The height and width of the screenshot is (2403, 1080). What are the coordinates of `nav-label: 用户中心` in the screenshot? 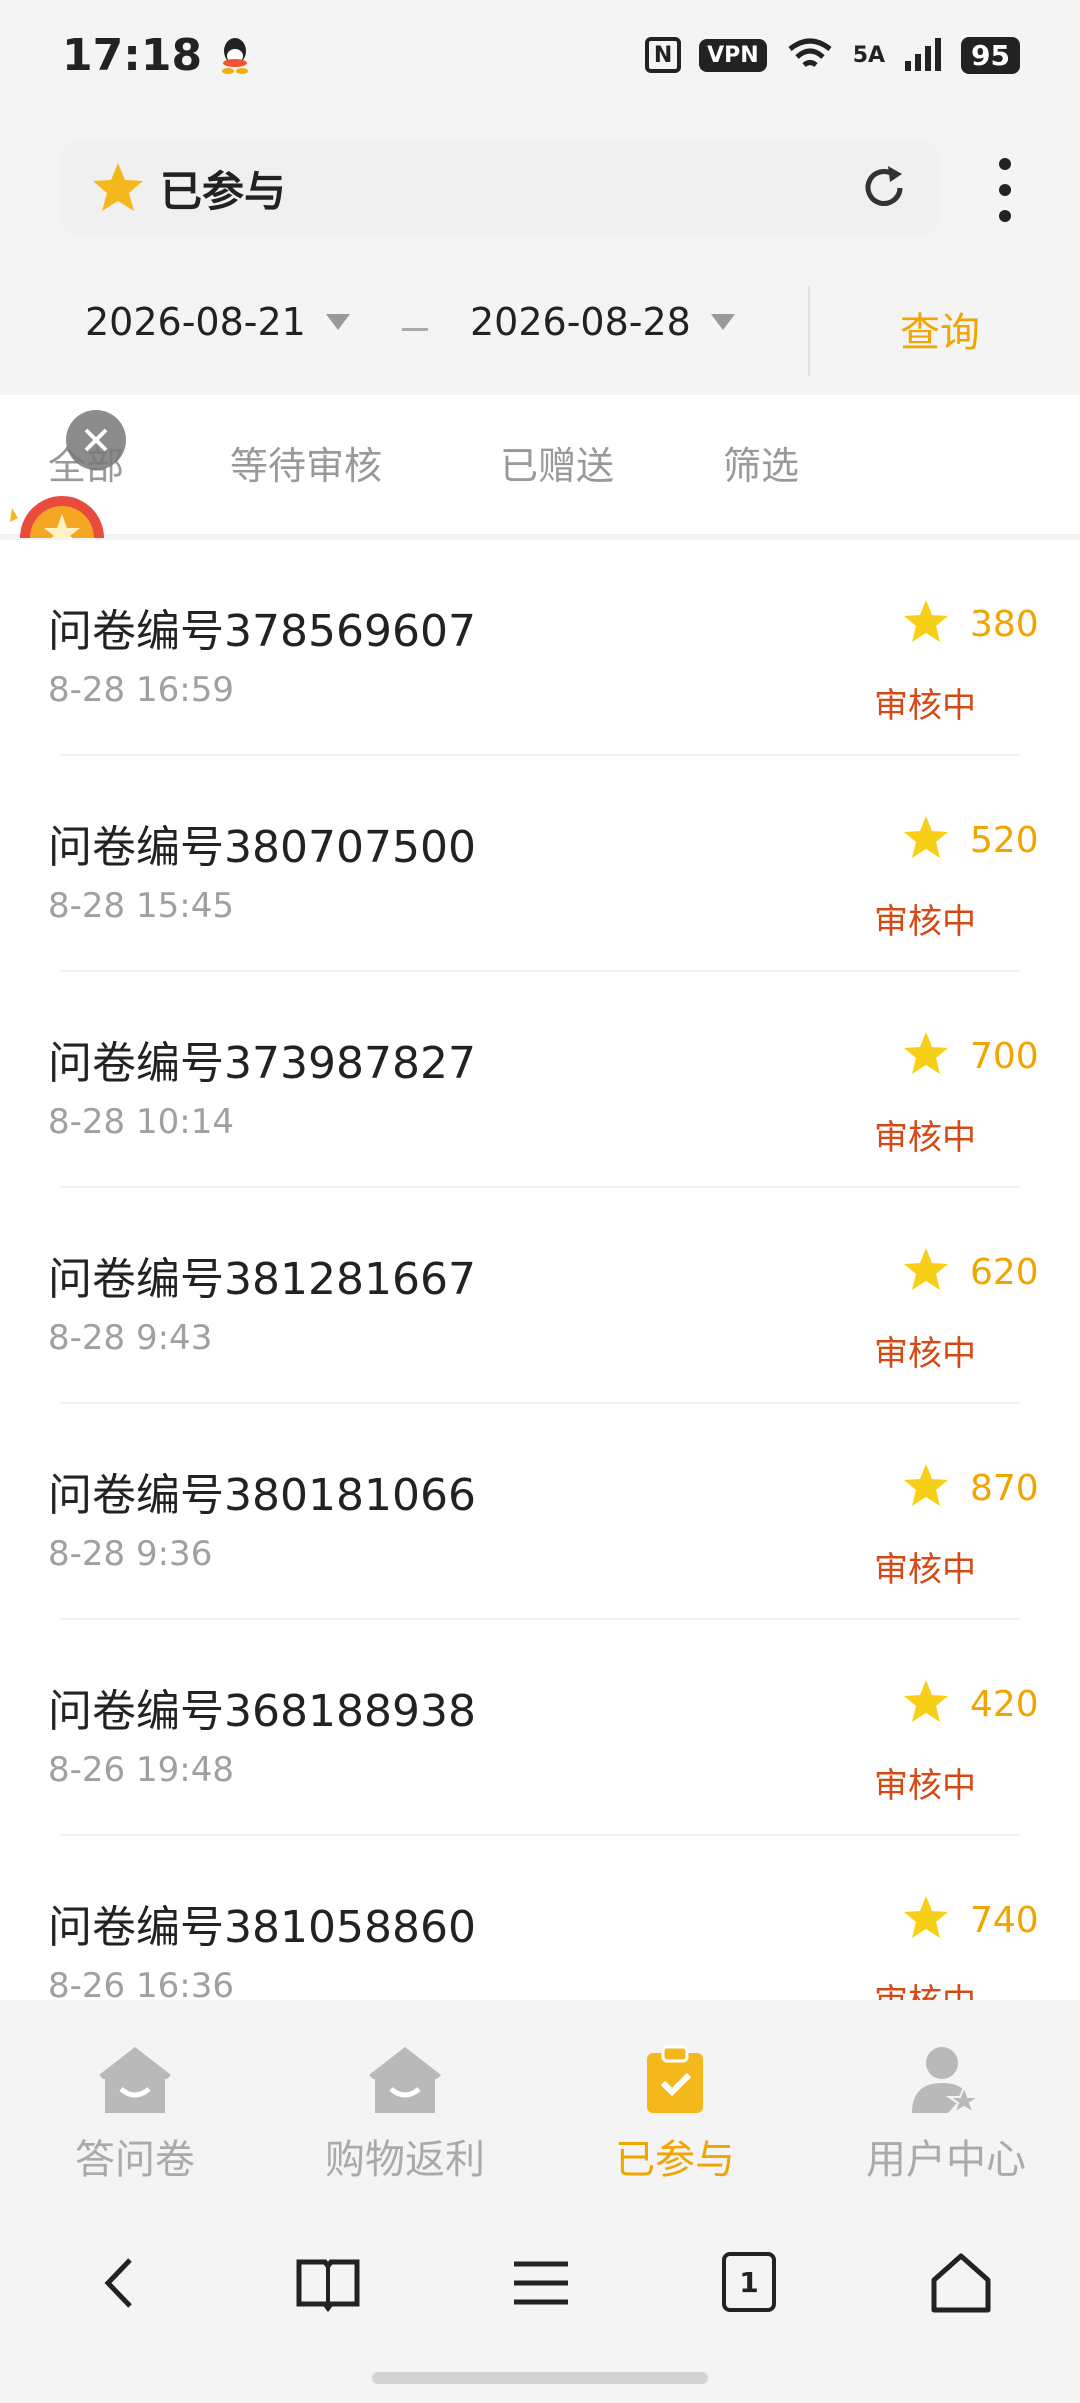 It's located at (946, 2160).